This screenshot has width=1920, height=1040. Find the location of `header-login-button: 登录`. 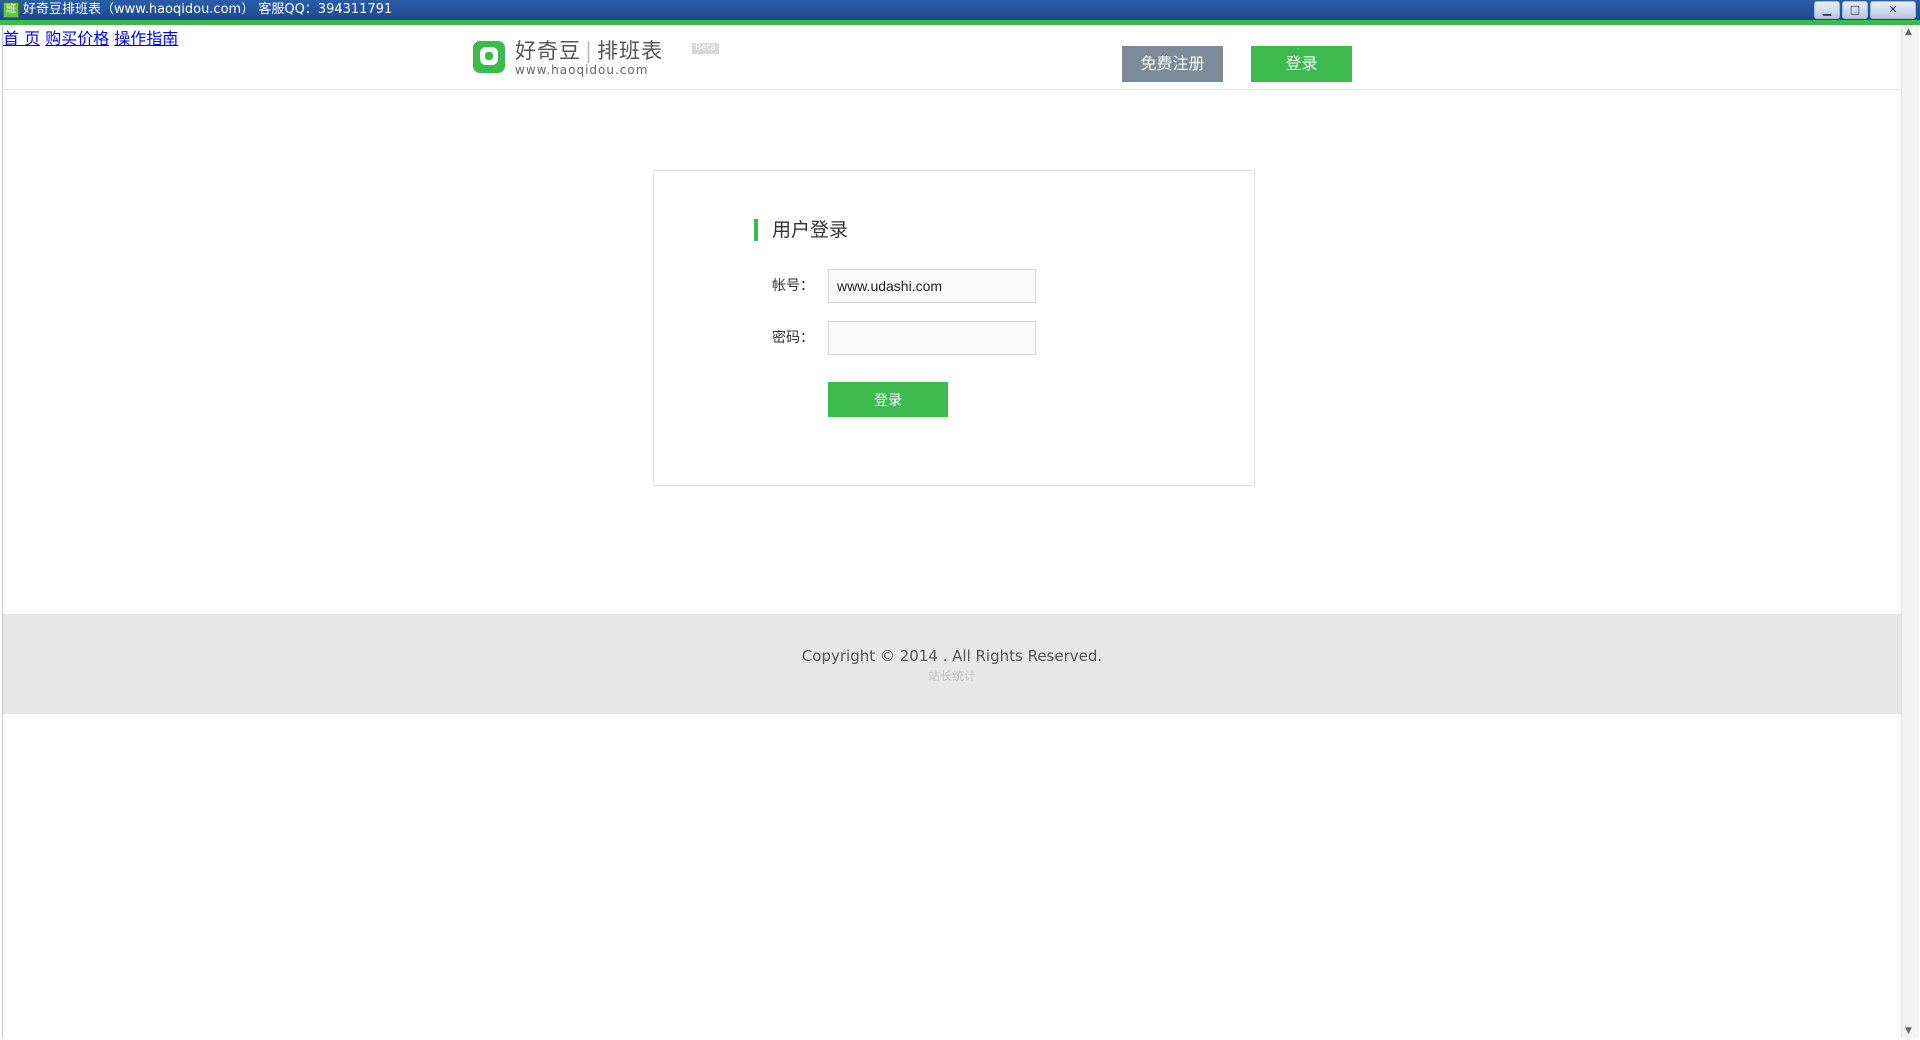

header-login-button: 登录 is located at coordinates (1301, 64).